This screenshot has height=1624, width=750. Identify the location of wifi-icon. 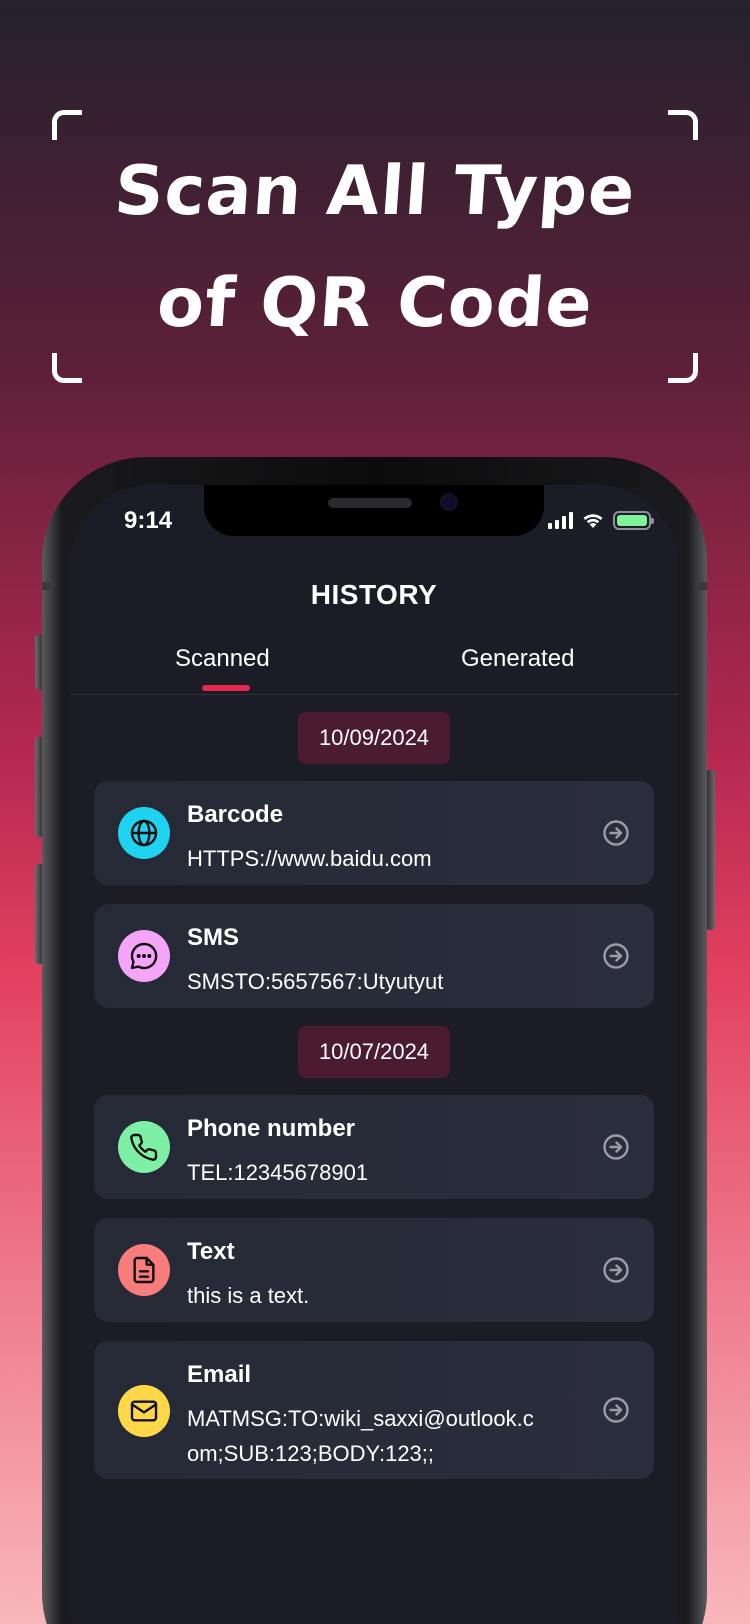
(593, 521).